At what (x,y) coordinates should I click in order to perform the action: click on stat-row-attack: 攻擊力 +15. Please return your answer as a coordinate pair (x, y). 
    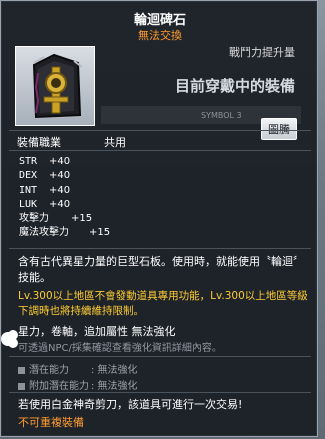
    Looking at the image, I should click on (64, 219).